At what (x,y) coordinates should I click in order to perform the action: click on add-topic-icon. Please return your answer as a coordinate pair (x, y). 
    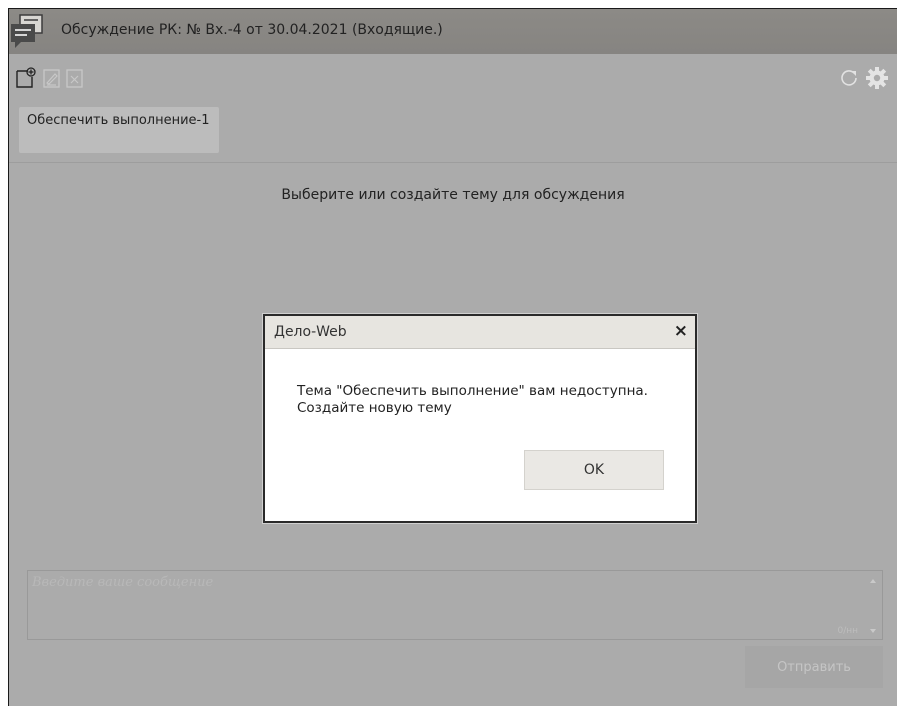
    Looking at the image, I should click on (26, 78).